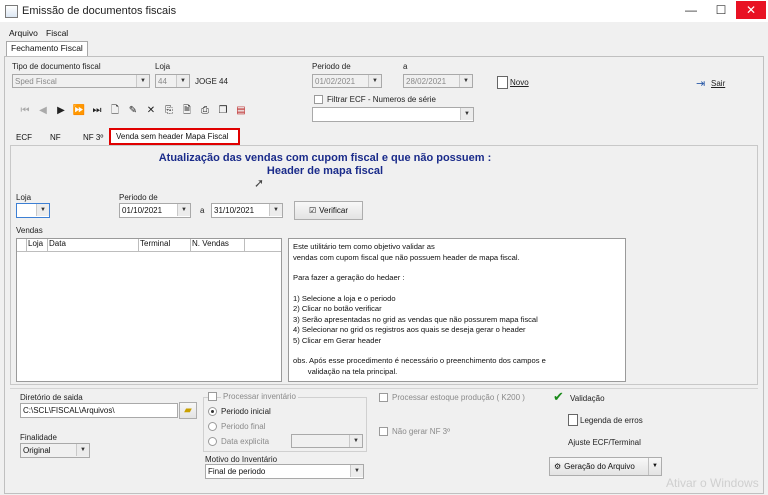 Image resolution: width=768 pixels, height=495 pixels. Describe the element at coordinates (383, 397) in the screenshot. I see `processar-estoque-checkbox` at that location.